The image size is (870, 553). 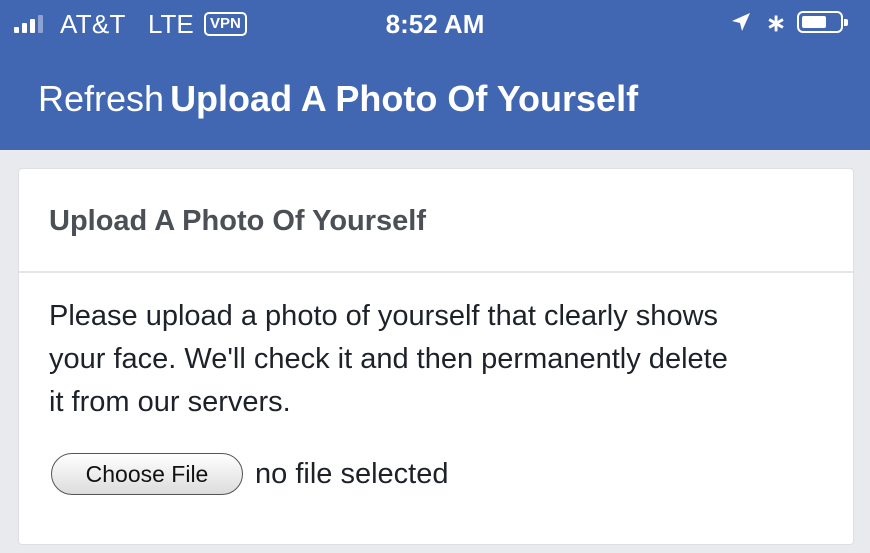 What do you see at coordinates (147, 474) in the screenshot?
I see `choose-file-button: Choose File` at bounding box center [147, 474].